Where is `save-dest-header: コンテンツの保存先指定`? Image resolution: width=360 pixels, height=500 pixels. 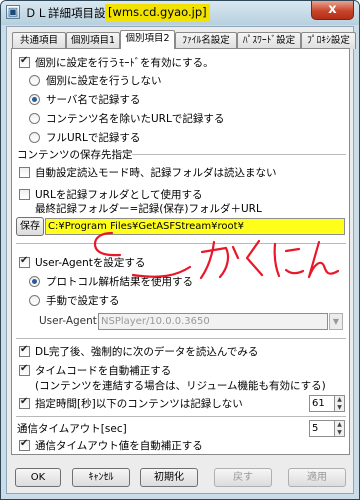 save-dest-header: コンテンツの保存先指定 is located at coordinates (75, 155).